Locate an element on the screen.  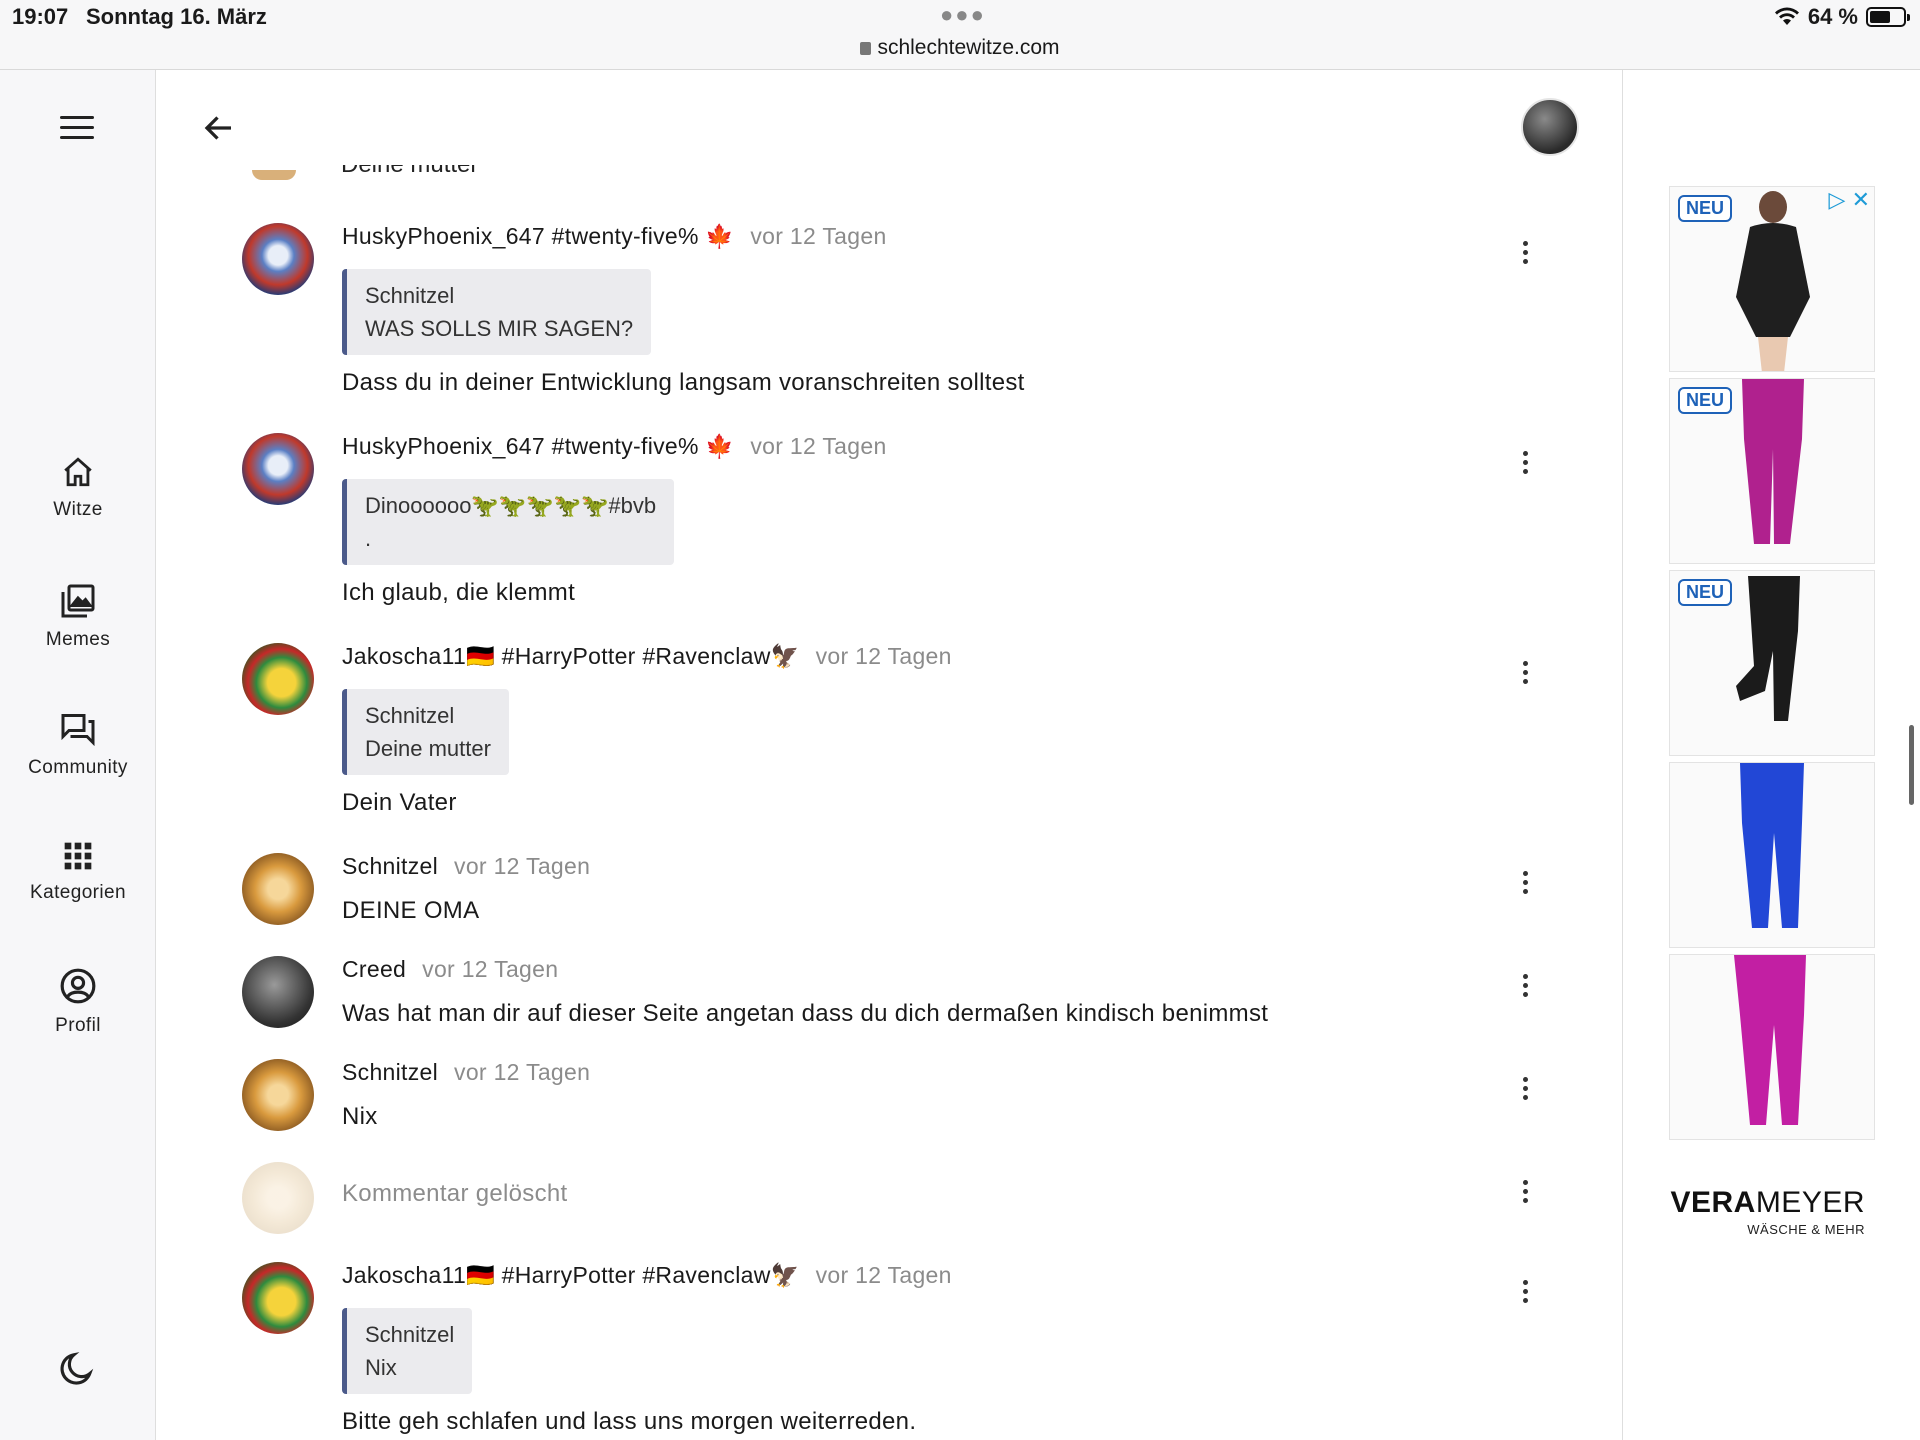
ad-product-tile: NEU ▷ ✕ is located at coordinates (1772, 279).